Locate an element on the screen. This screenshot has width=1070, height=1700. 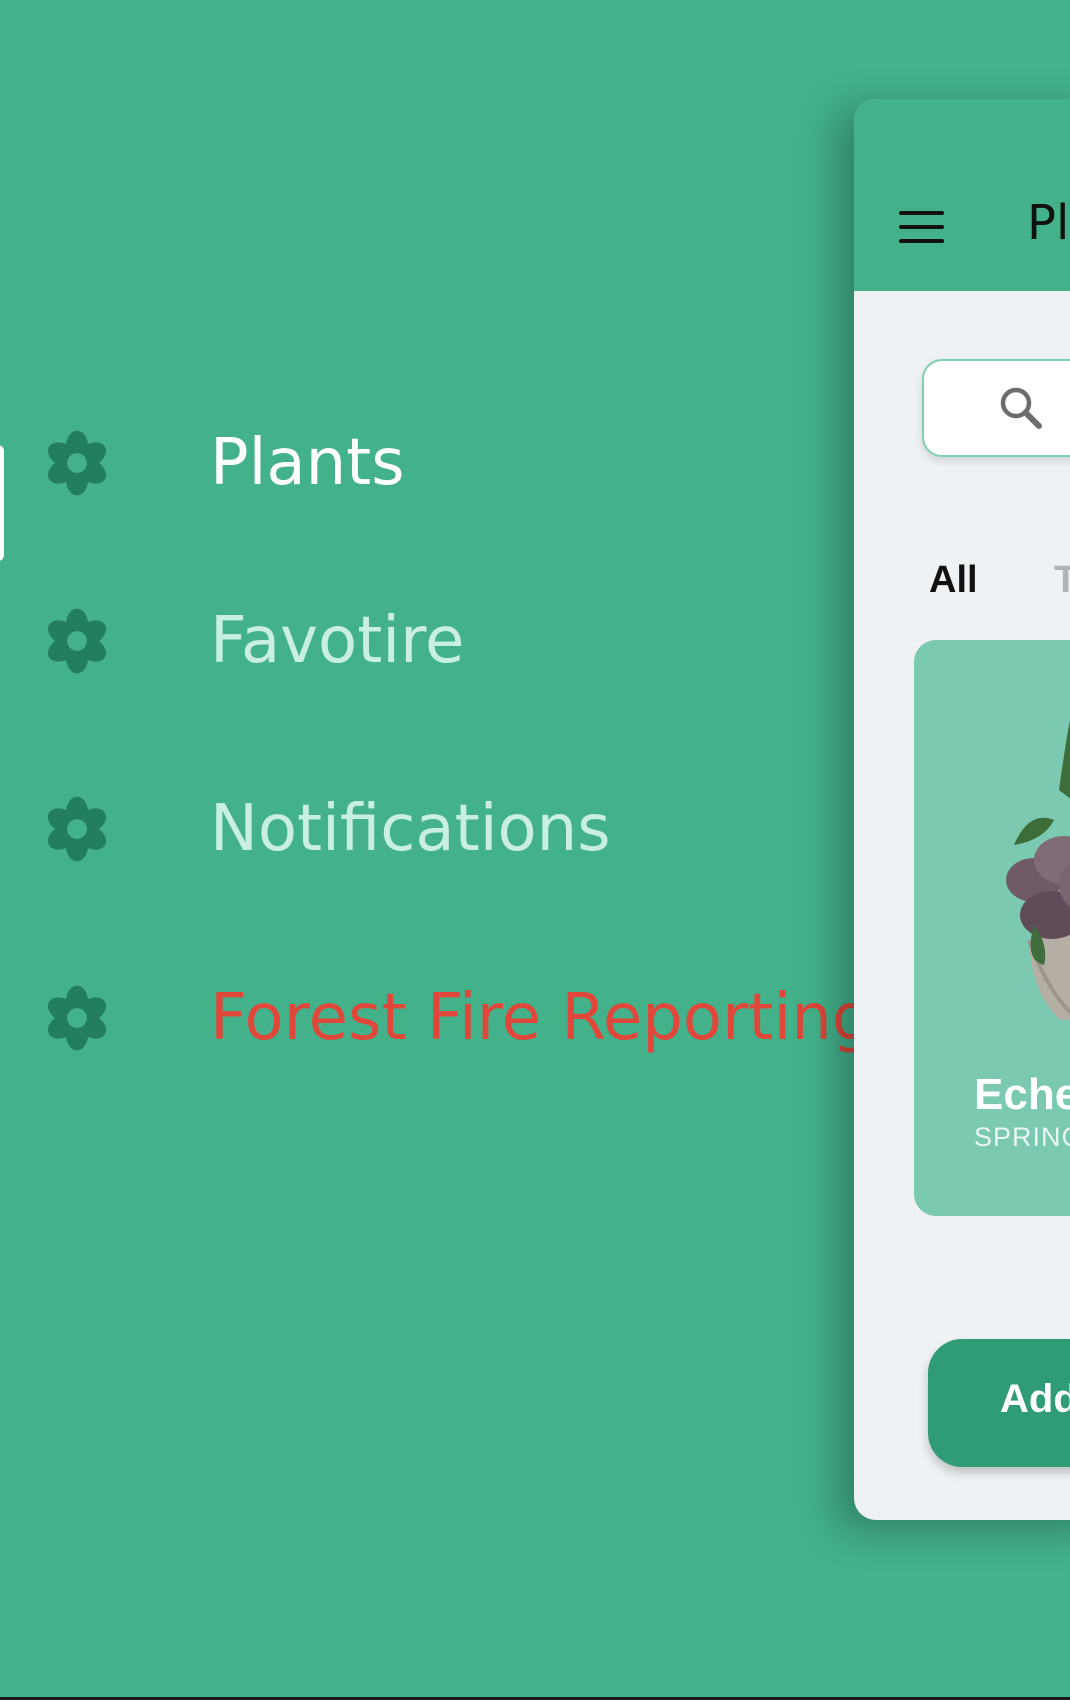
drawer-item-label: Favotire is located at coordinates (337, 641).